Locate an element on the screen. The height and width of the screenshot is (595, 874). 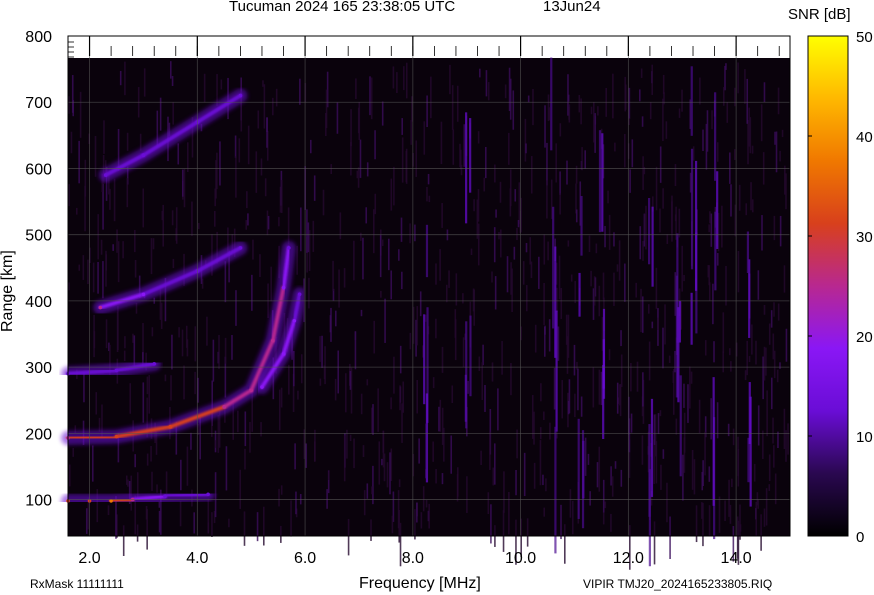
y-tick-label: 600 is located at coordinates (38, 169).